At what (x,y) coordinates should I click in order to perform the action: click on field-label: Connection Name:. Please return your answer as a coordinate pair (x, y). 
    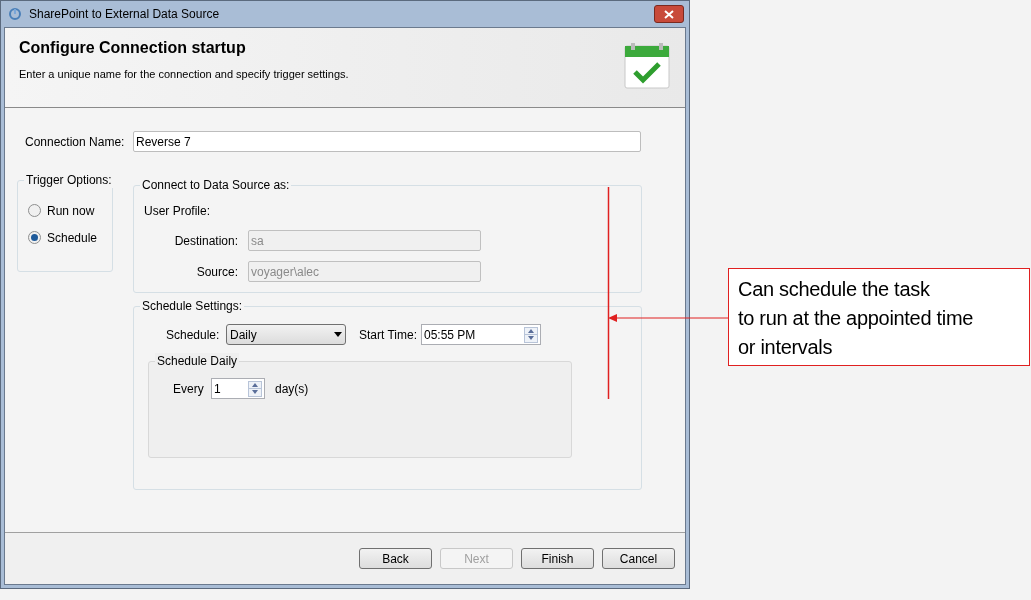
    Looking at the image, I should click on (75, 142).